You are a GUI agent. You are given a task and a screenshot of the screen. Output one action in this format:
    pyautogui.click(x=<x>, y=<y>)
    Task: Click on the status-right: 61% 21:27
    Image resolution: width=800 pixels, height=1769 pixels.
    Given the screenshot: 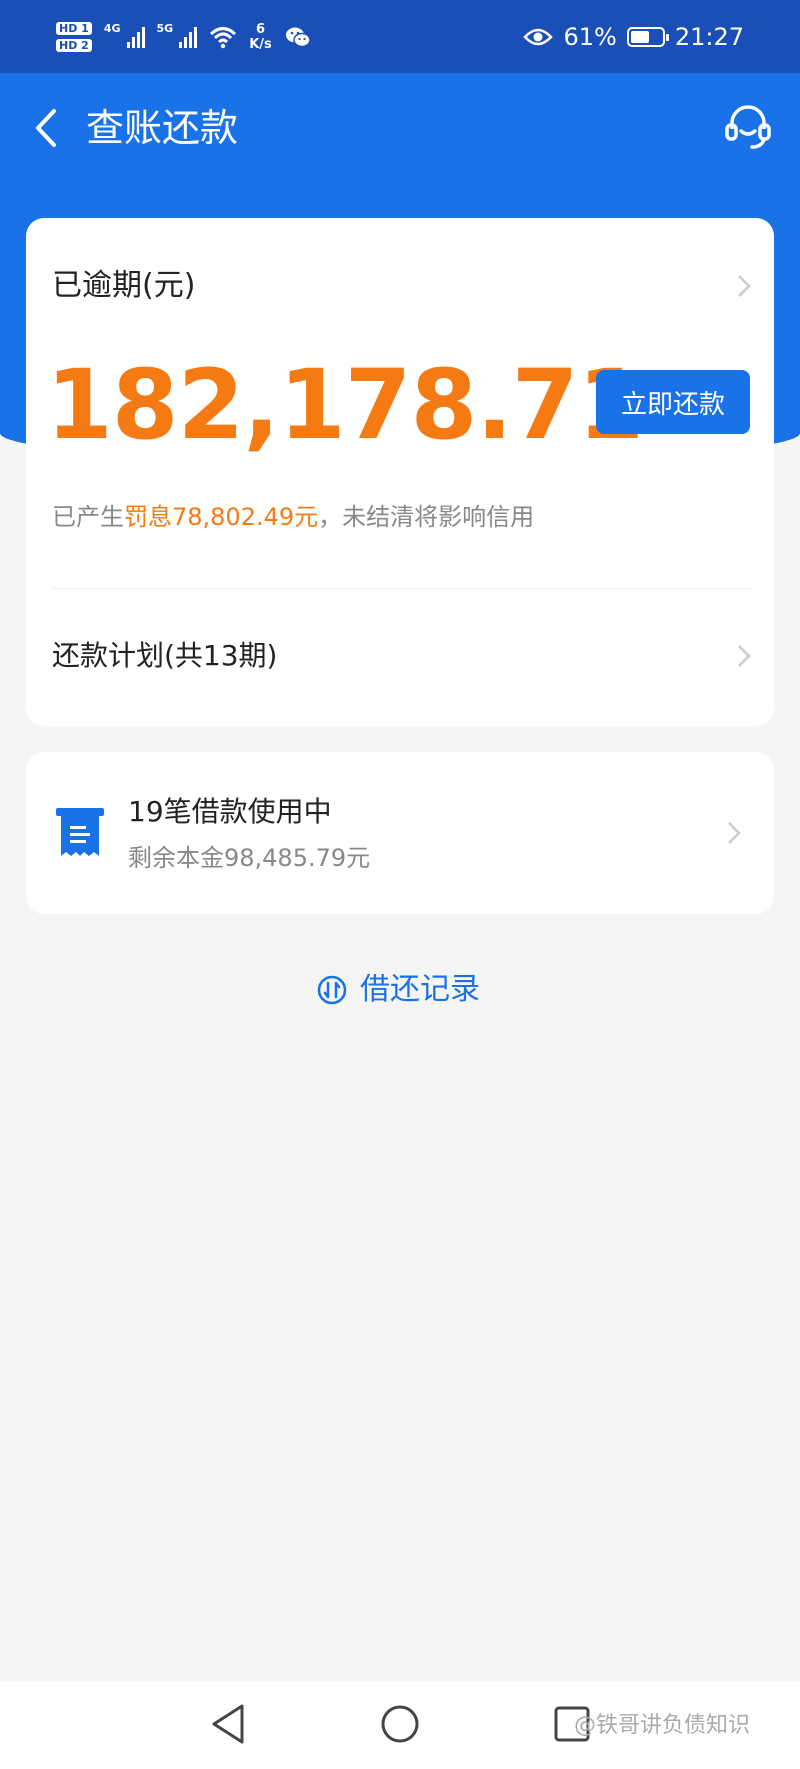 What is the action you would take?
    pyautogui.click(x=633, y=37)
    